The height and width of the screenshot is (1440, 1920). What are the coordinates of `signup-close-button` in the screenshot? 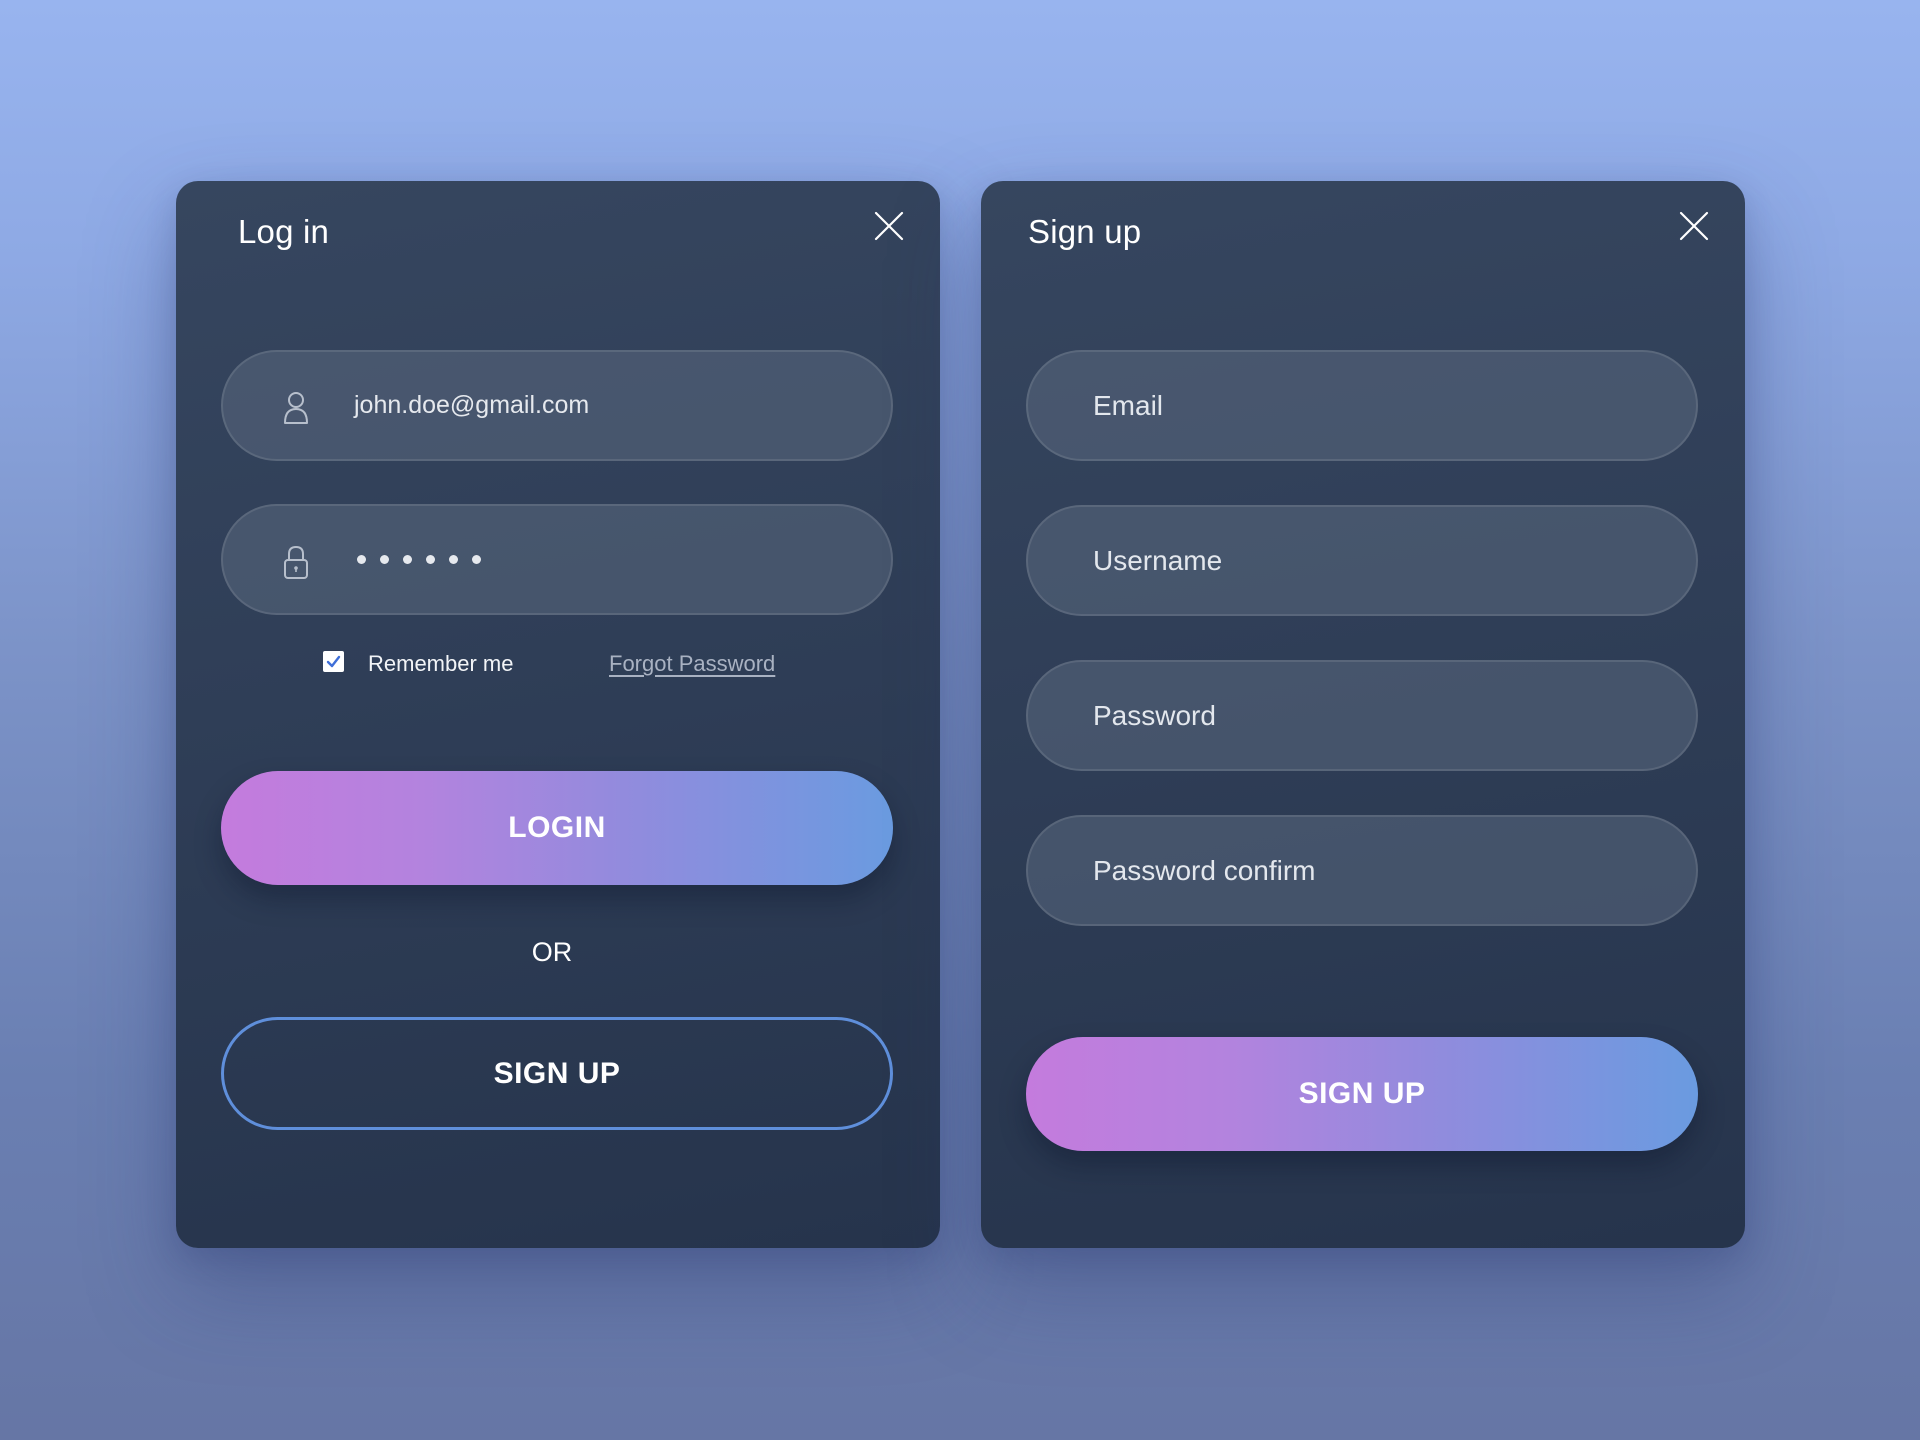 It's located at (1694, 226).